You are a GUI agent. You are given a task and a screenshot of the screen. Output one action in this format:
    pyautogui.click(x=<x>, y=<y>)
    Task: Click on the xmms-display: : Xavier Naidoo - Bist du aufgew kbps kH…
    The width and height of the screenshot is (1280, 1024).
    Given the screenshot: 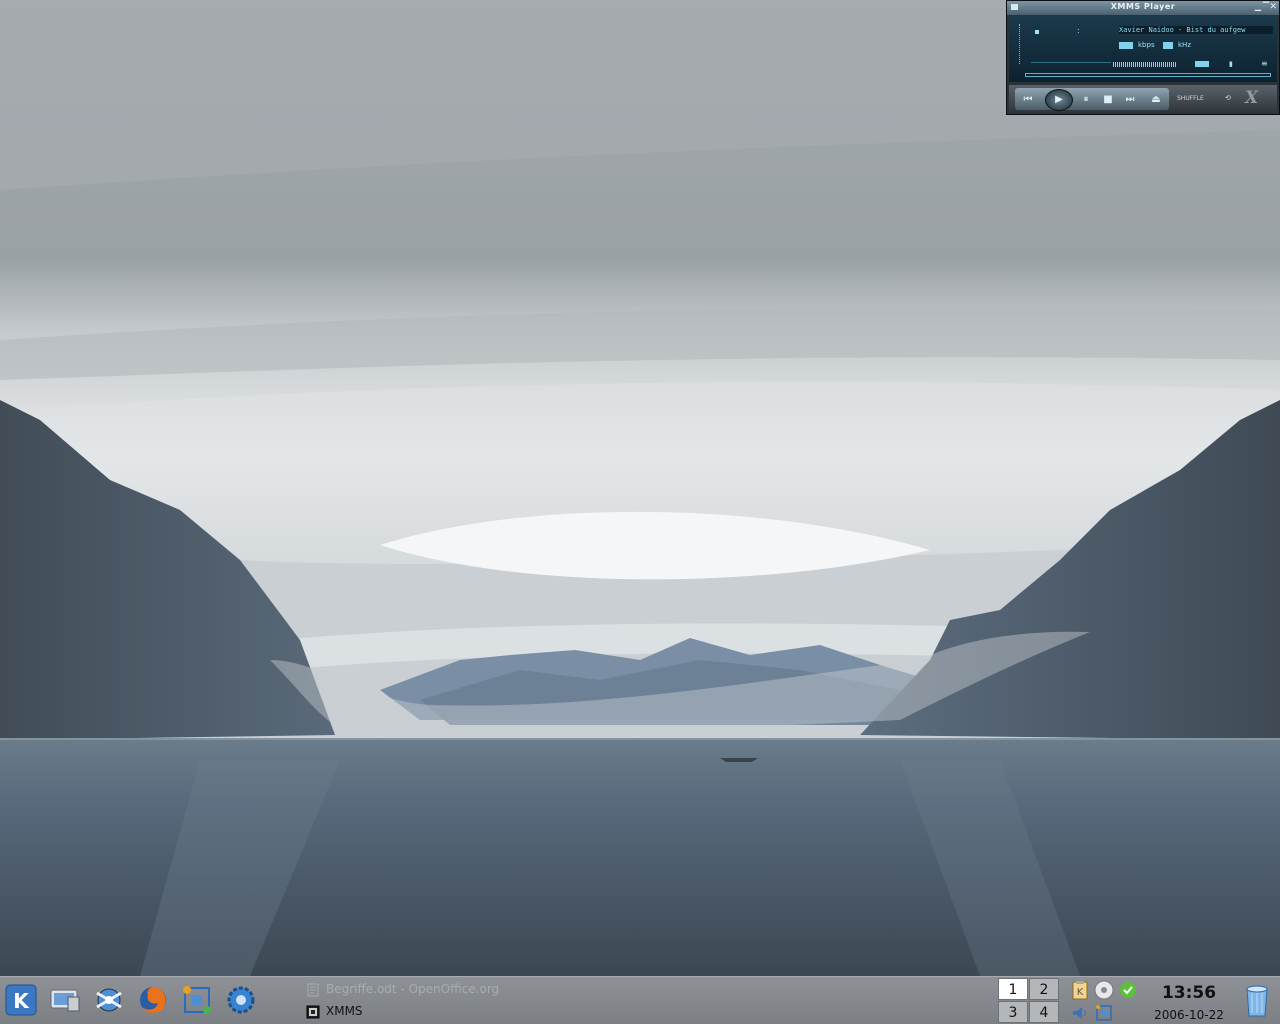 What is the action you would take?
    pyautogui.click(x=1143, y=49)
    